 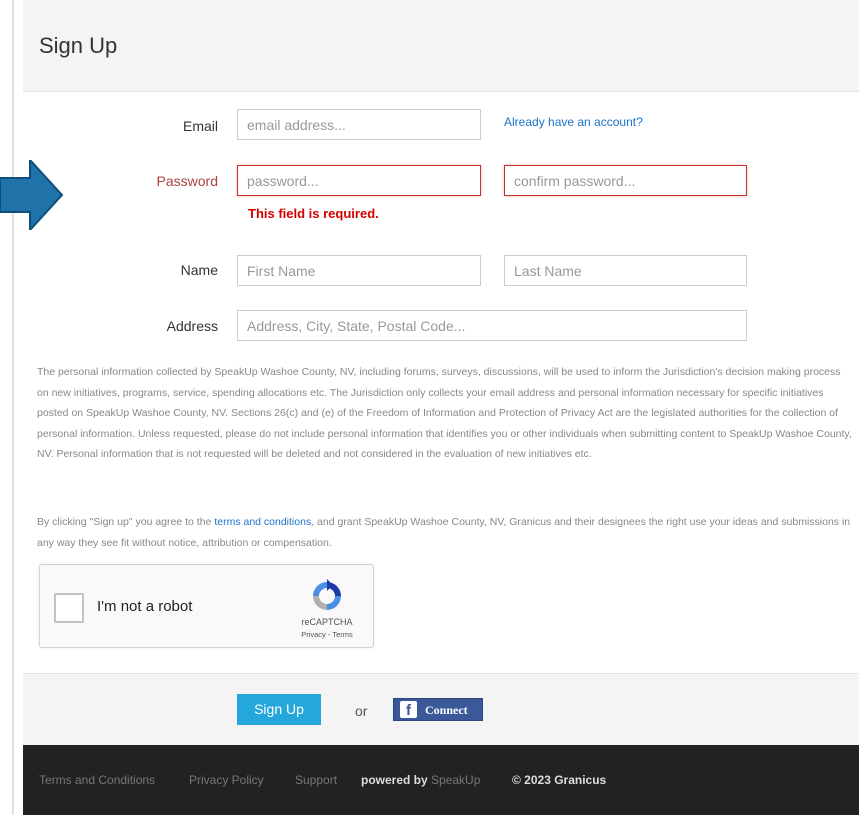 What do you see at coordinates (78, 45) in the screenshot?
I see `page-title: Sign Up` at bounding box center [78, 45].